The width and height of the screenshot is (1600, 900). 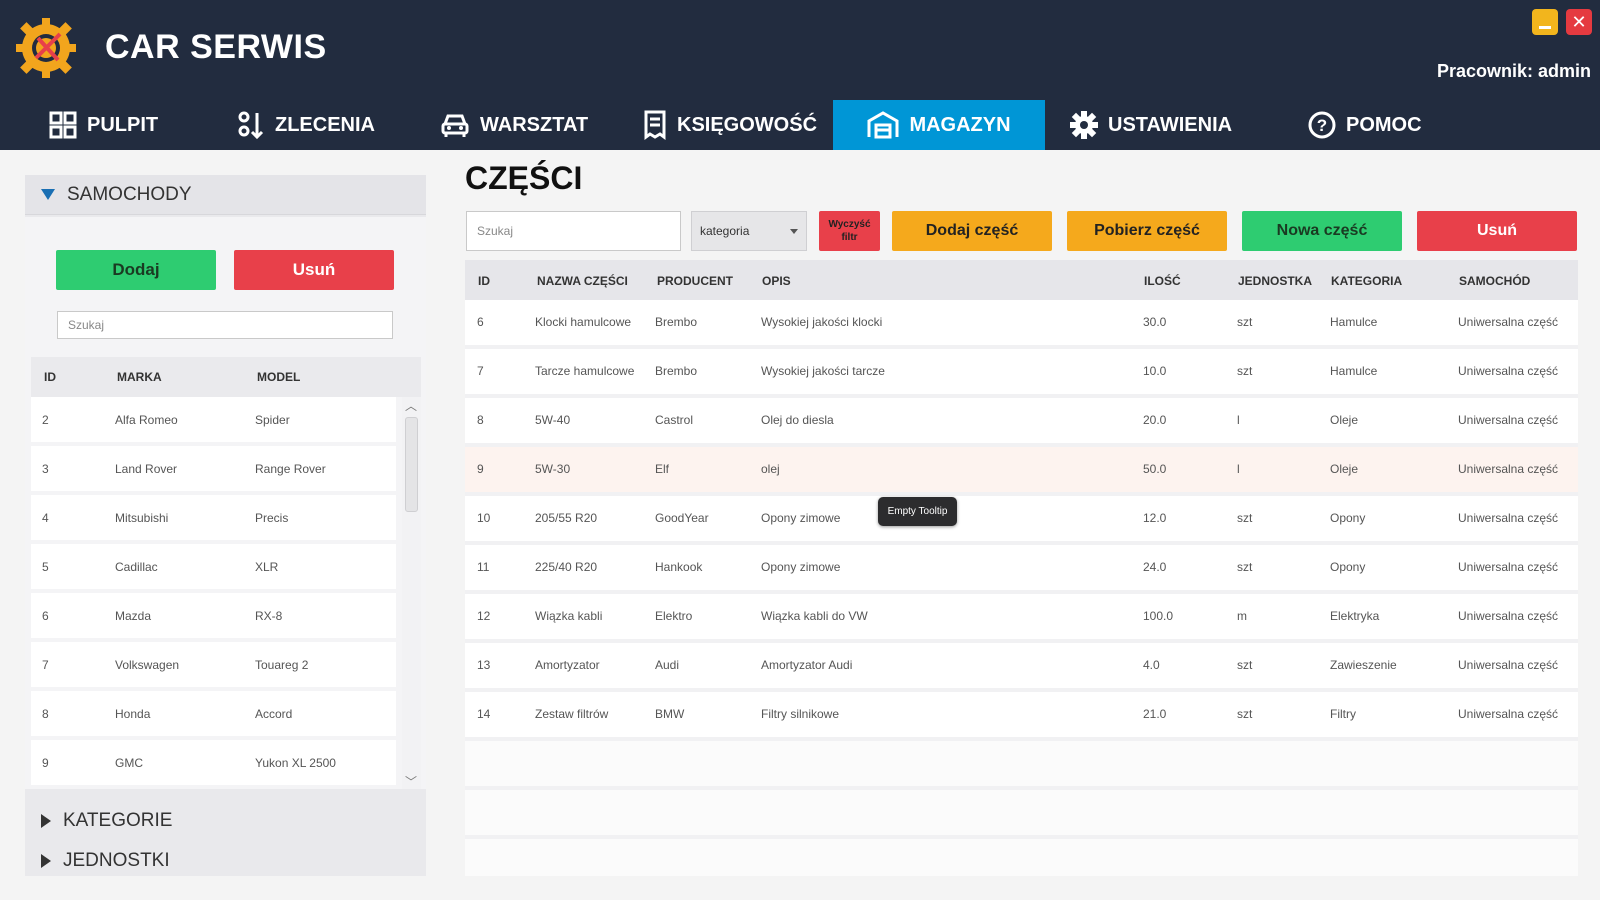 I want to click on table-row: 3 Land Rover Range Rover, so click(x=213, y=468).